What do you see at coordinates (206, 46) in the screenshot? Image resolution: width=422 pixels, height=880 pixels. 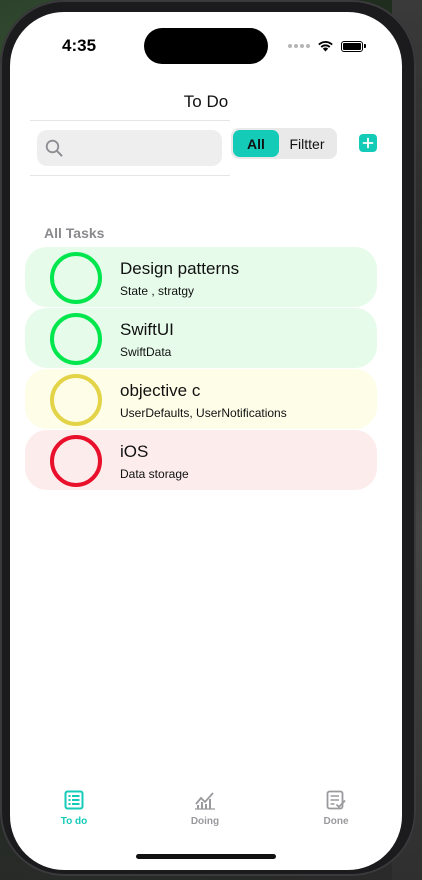 I see `dynamic-island` at bounding box center [206, 46].